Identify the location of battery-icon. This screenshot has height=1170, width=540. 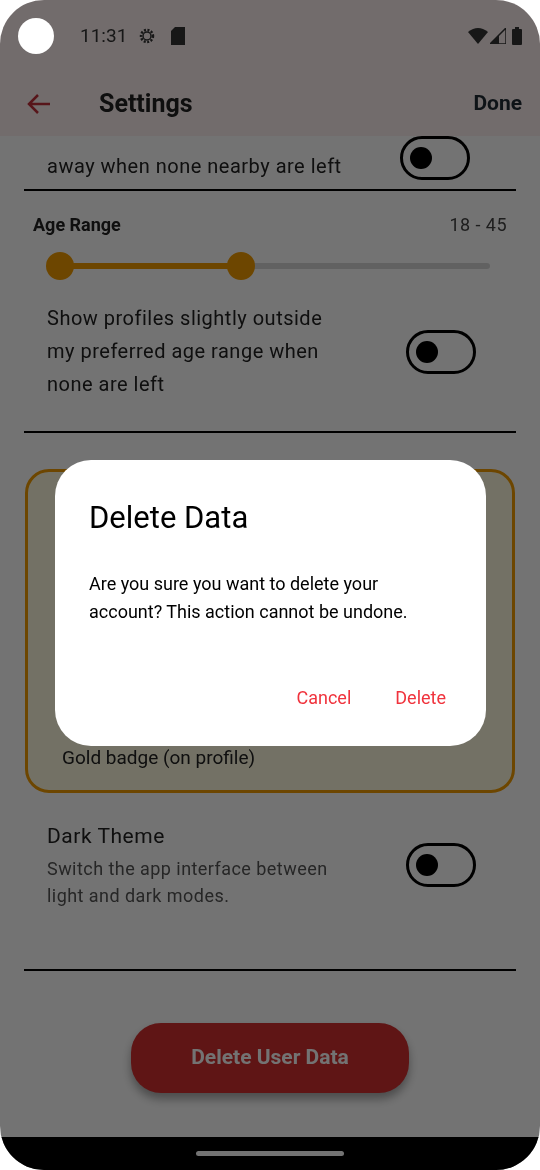
(517, 36).